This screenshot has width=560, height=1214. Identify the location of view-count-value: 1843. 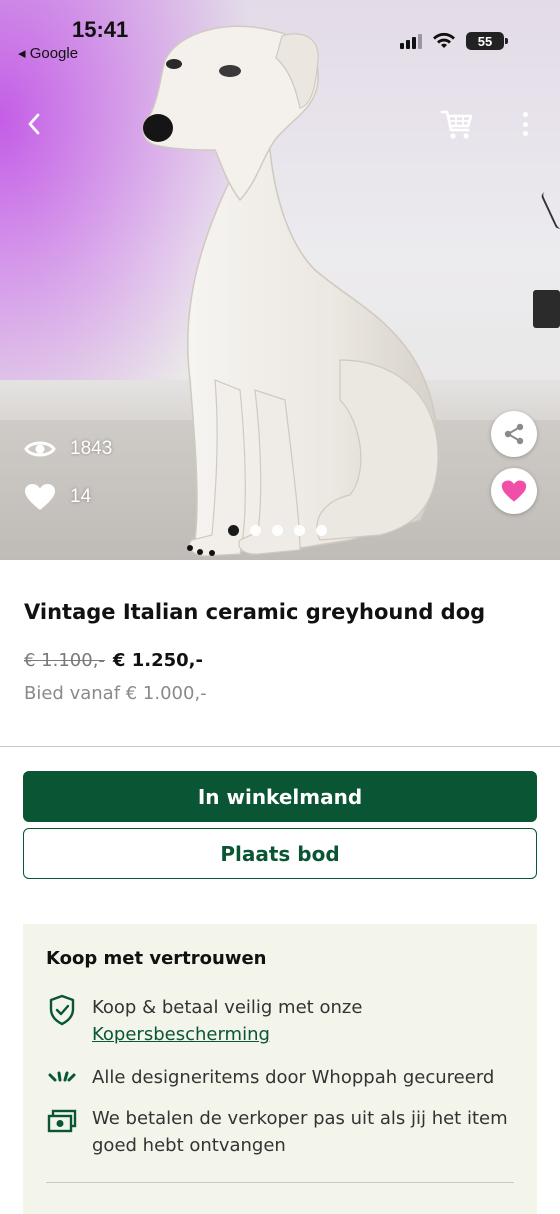
(91, 448).